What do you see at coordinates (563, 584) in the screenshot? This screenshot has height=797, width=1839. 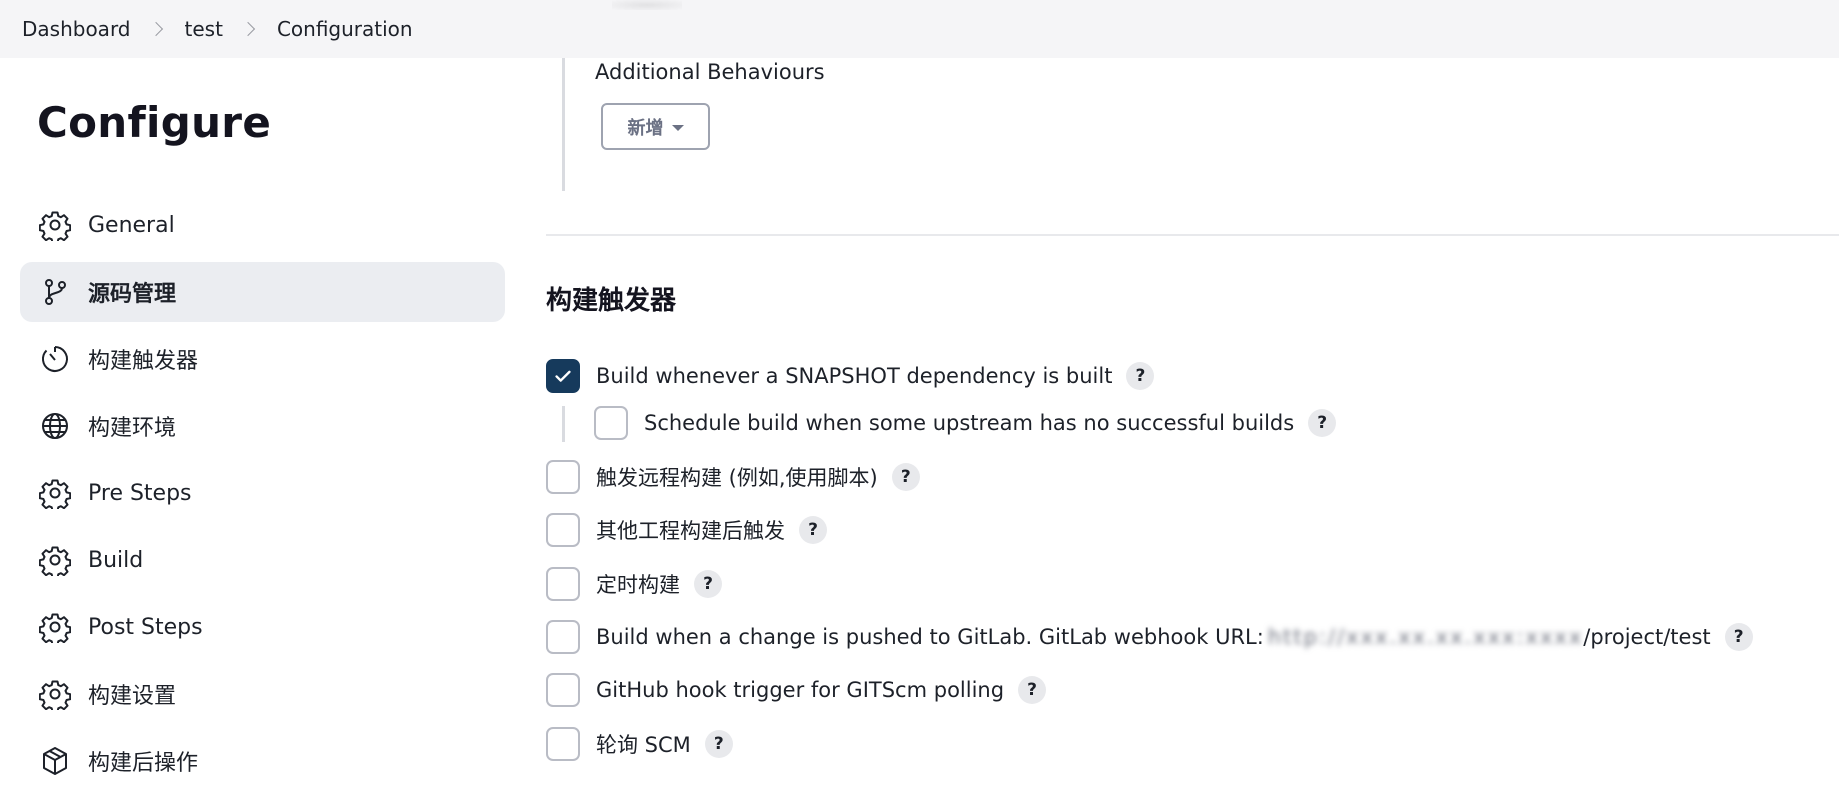 I see `periodic-build-checkbox` at bounding box center [563, 584].